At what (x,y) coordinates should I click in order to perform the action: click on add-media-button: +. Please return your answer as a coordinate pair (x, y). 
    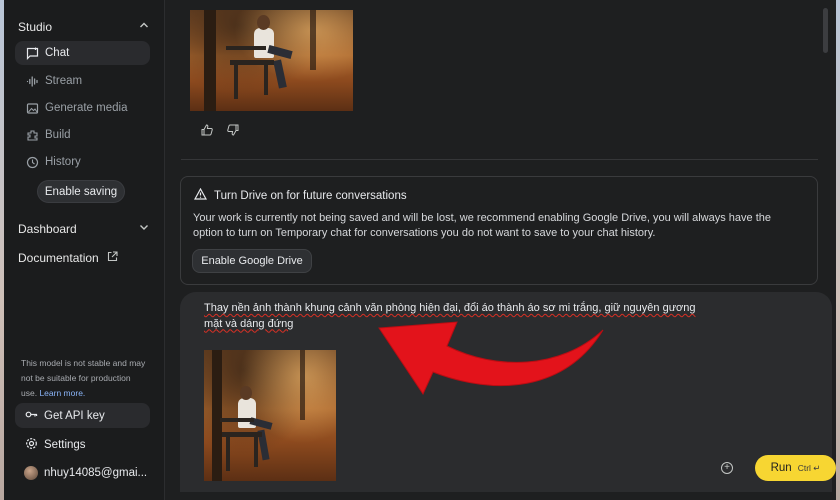
    Looking at the image, I should click on (727, 468).